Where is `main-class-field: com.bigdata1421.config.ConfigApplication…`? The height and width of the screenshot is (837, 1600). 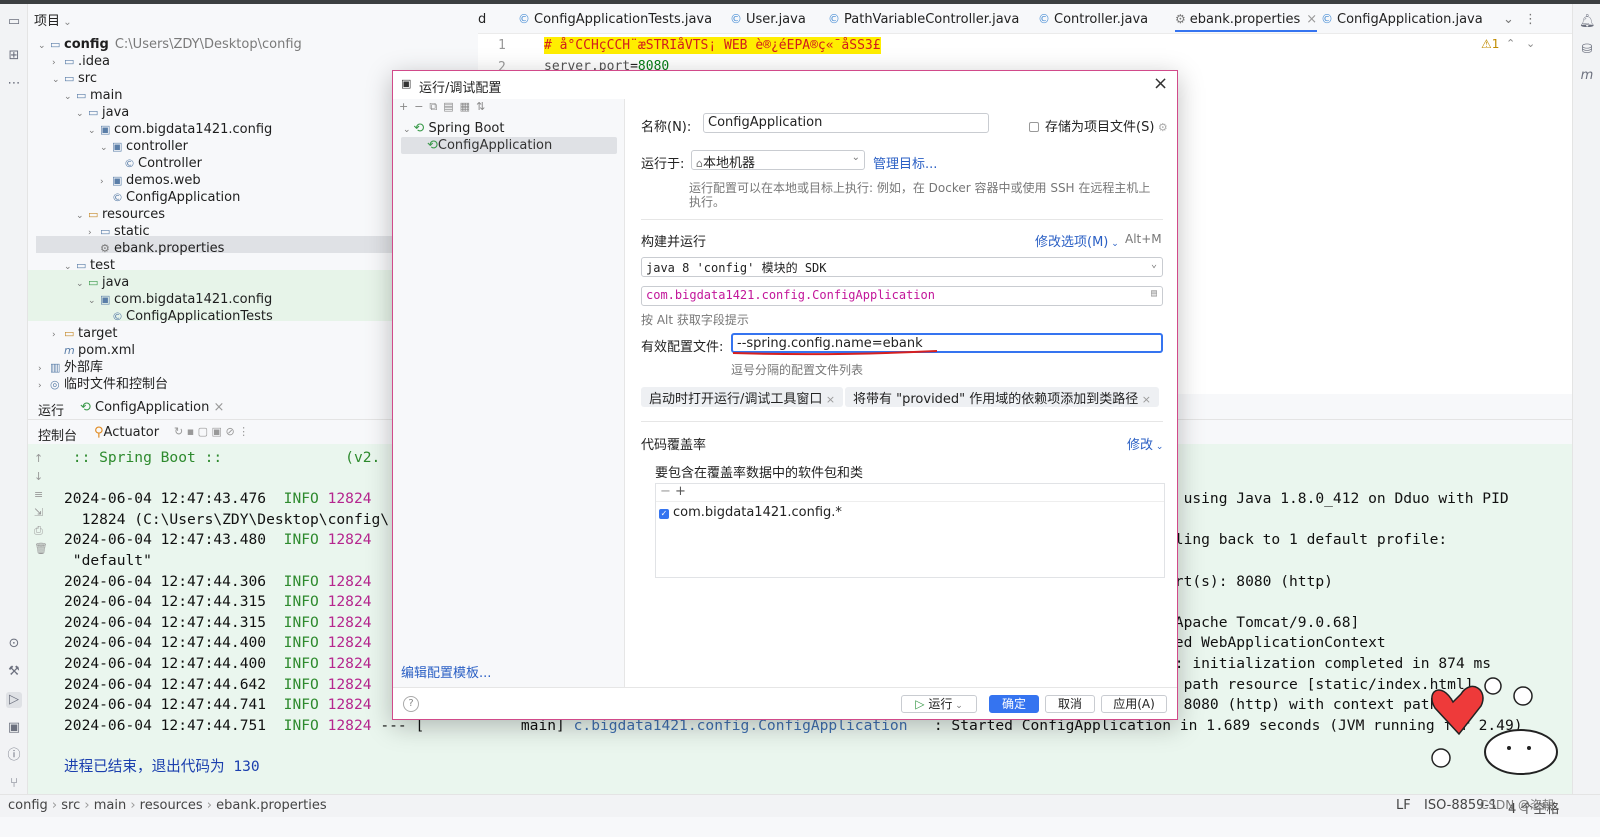 main-class-field: com.bigdata1421.config.ConfigApplication… is located at coordinates (902, 296).